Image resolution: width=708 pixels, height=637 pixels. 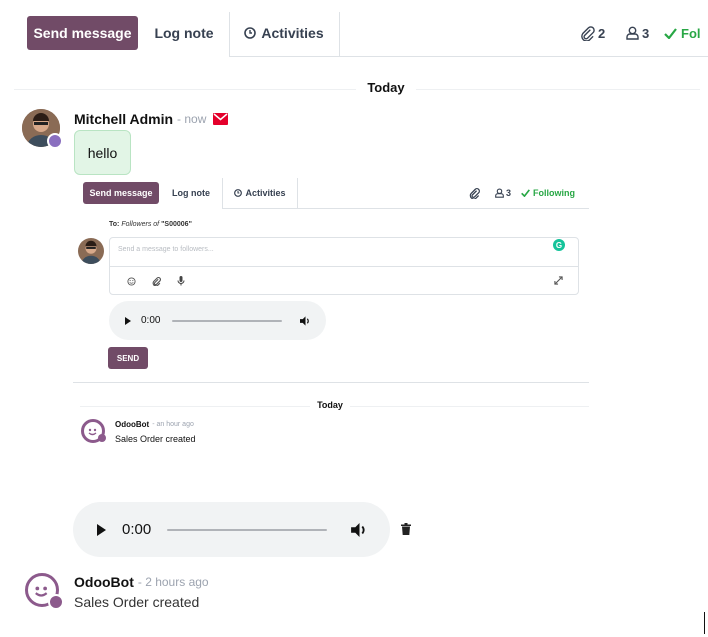 I want to click on recipients-record: "S00006", so click(x=176, y=224).